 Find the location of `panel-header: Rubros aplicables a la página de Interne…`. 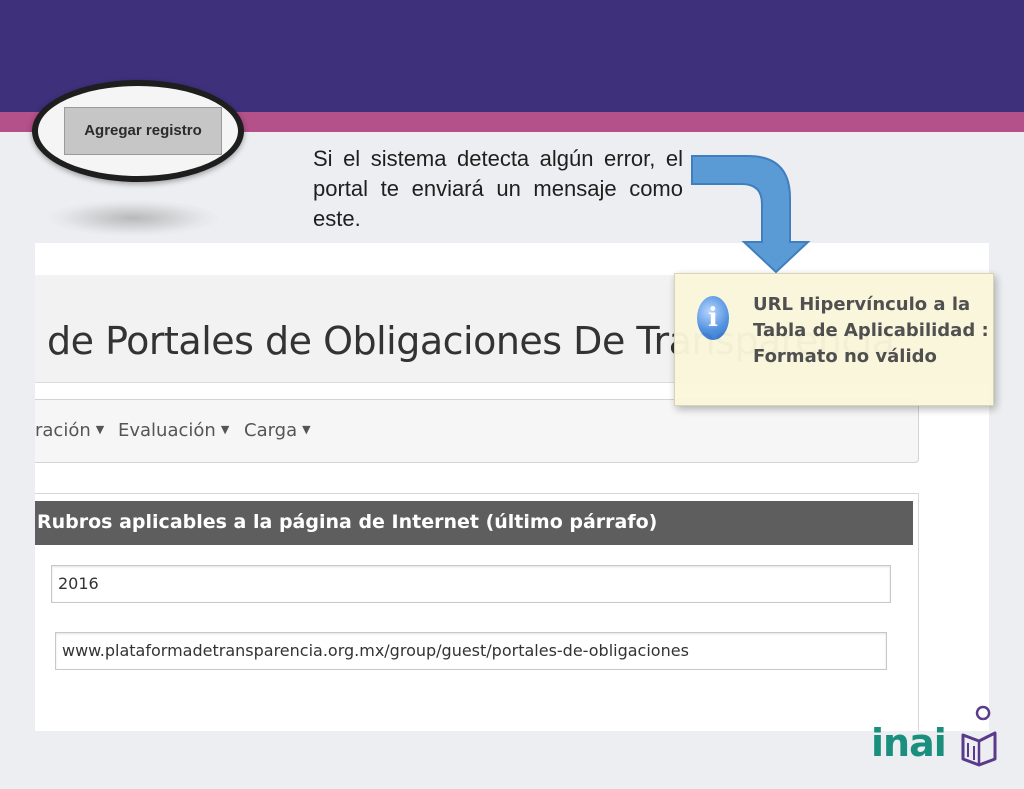

panel-header: Rubros aplicables a la página de Interne… is located at coordinates (474, 523).